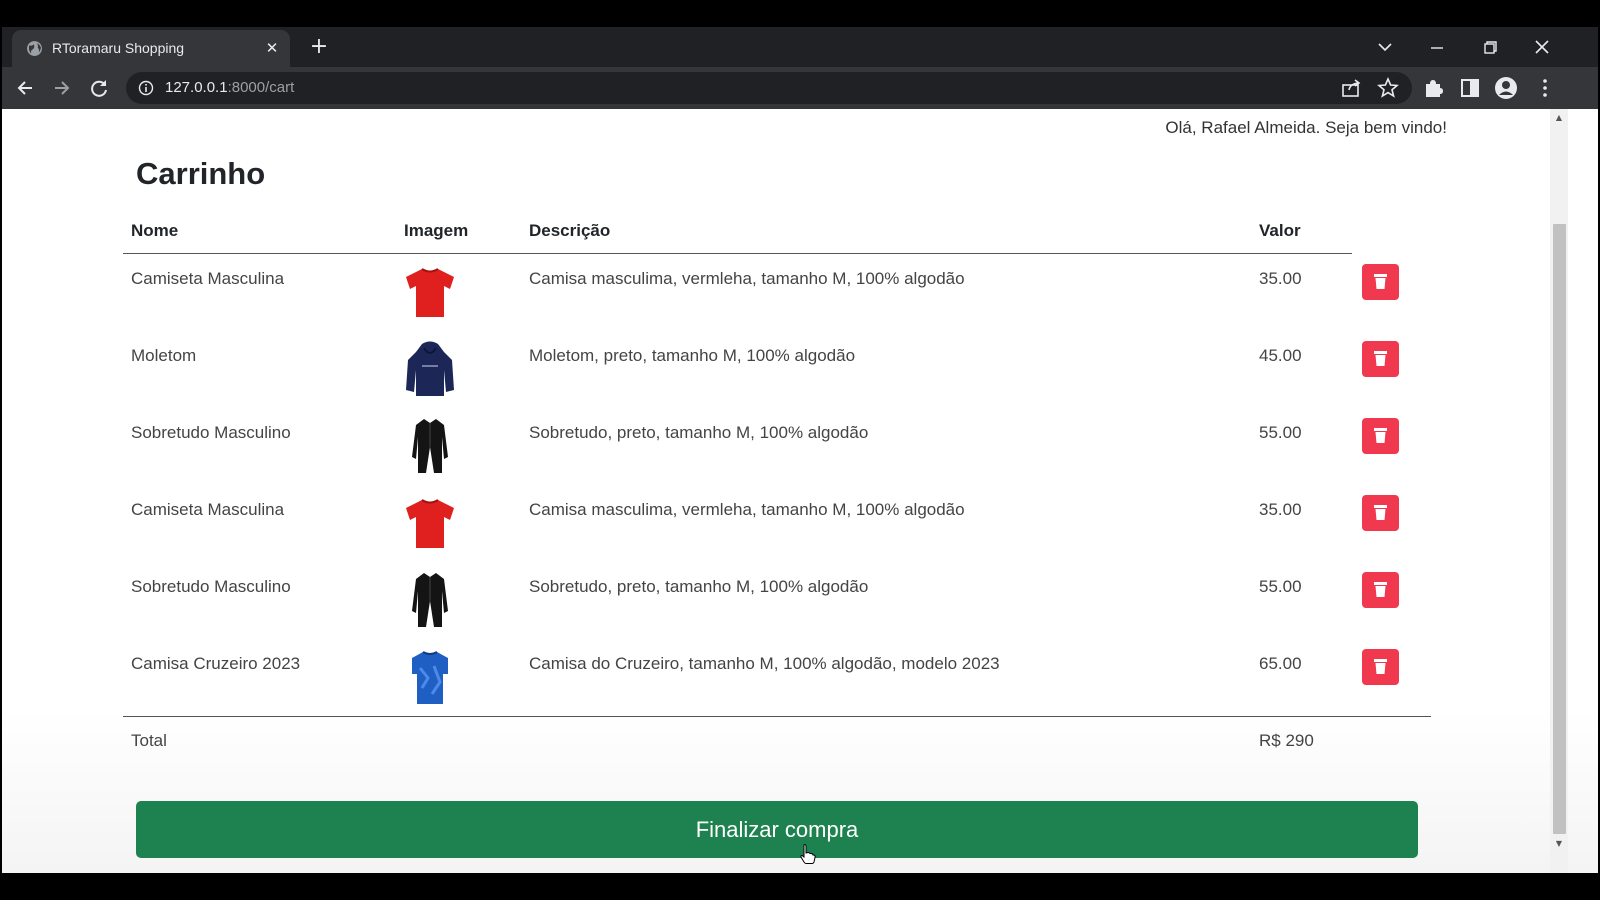 This screenshot has height=900, width=1600. I want to click on hand-pointer-cursor-icon, so click(808, 854).